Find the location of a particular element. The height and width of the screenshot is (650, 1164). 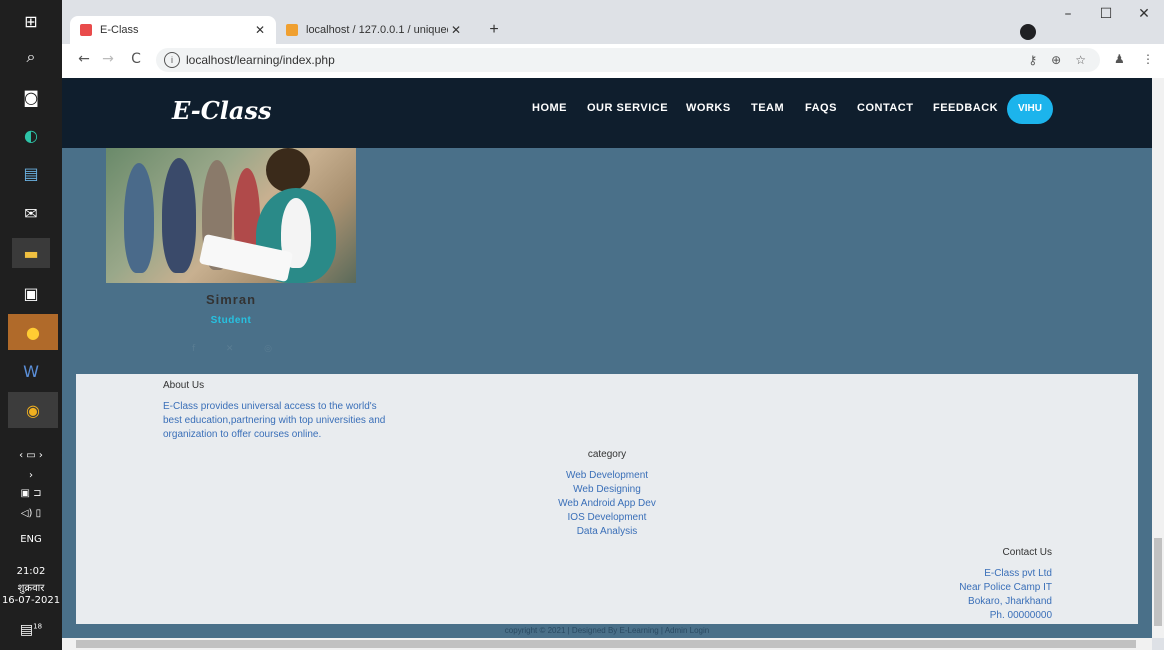

category-link: Web Development is located at coordinates (607, 476).